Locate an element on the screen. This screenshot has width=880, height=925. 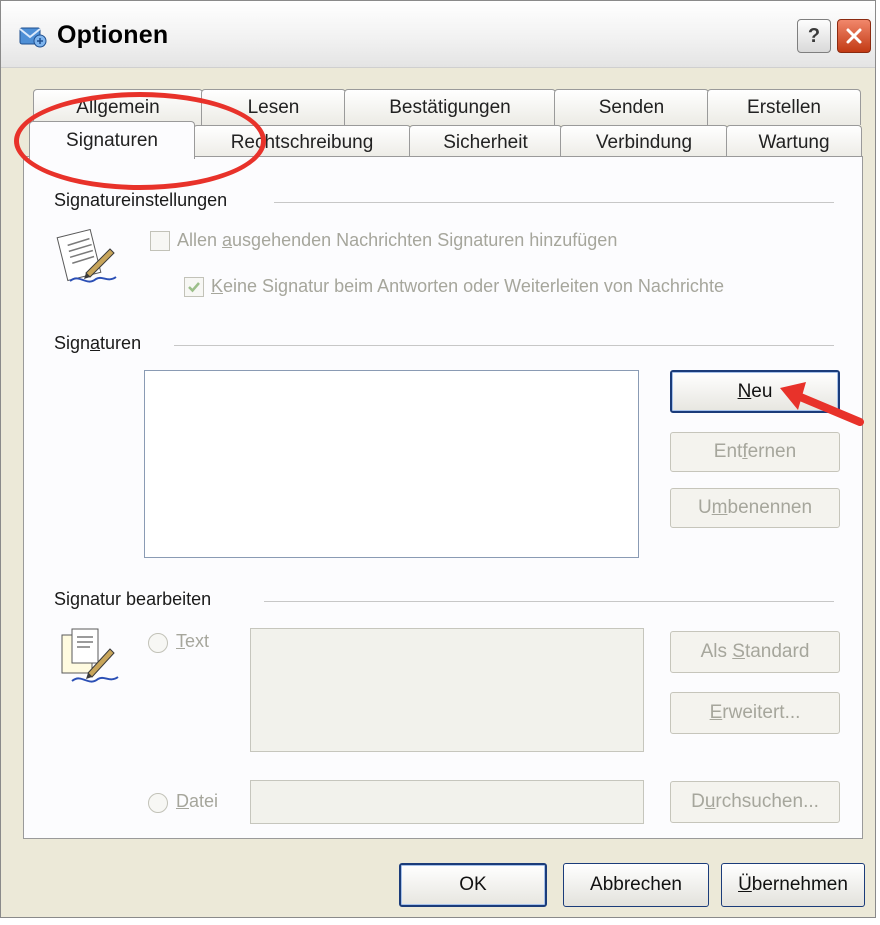
rename-signature-button: Umbenennen is located at coordinates (755, 508).